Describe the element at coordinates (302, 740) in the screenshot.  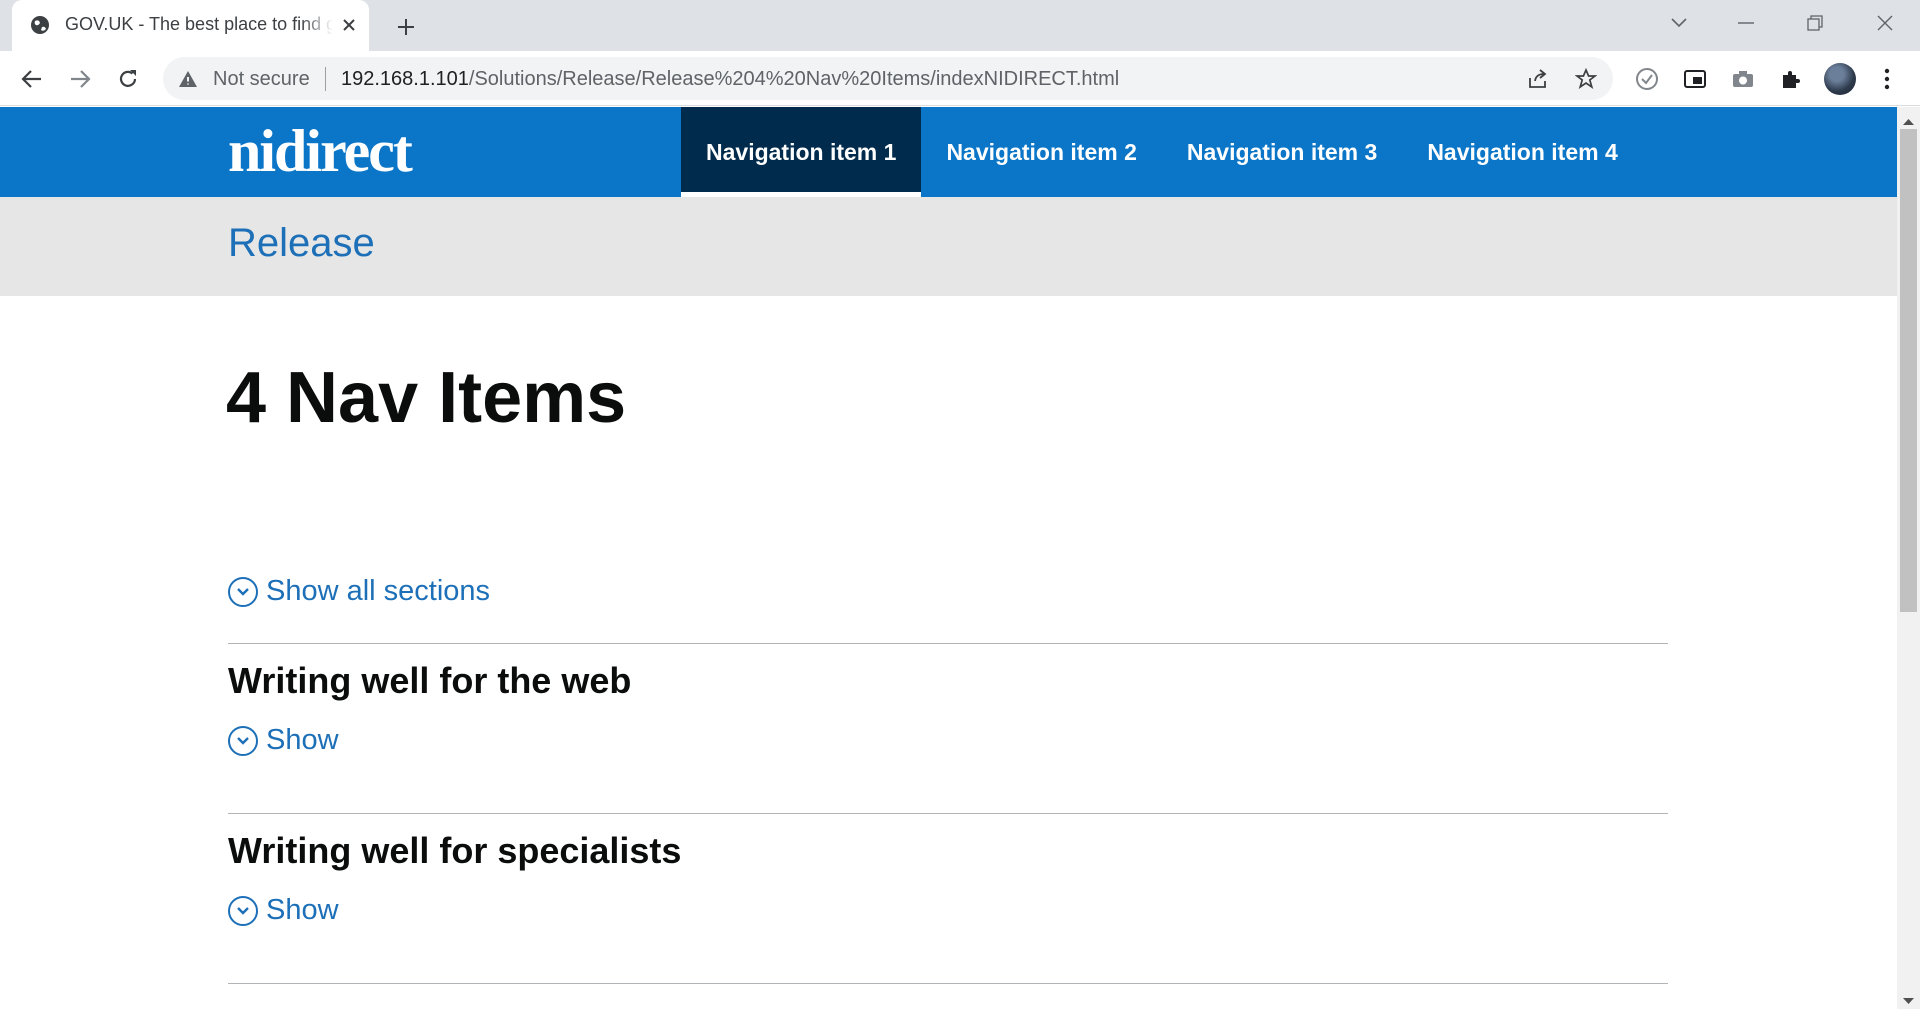
I see `section-1-show-label: Show` at that location.